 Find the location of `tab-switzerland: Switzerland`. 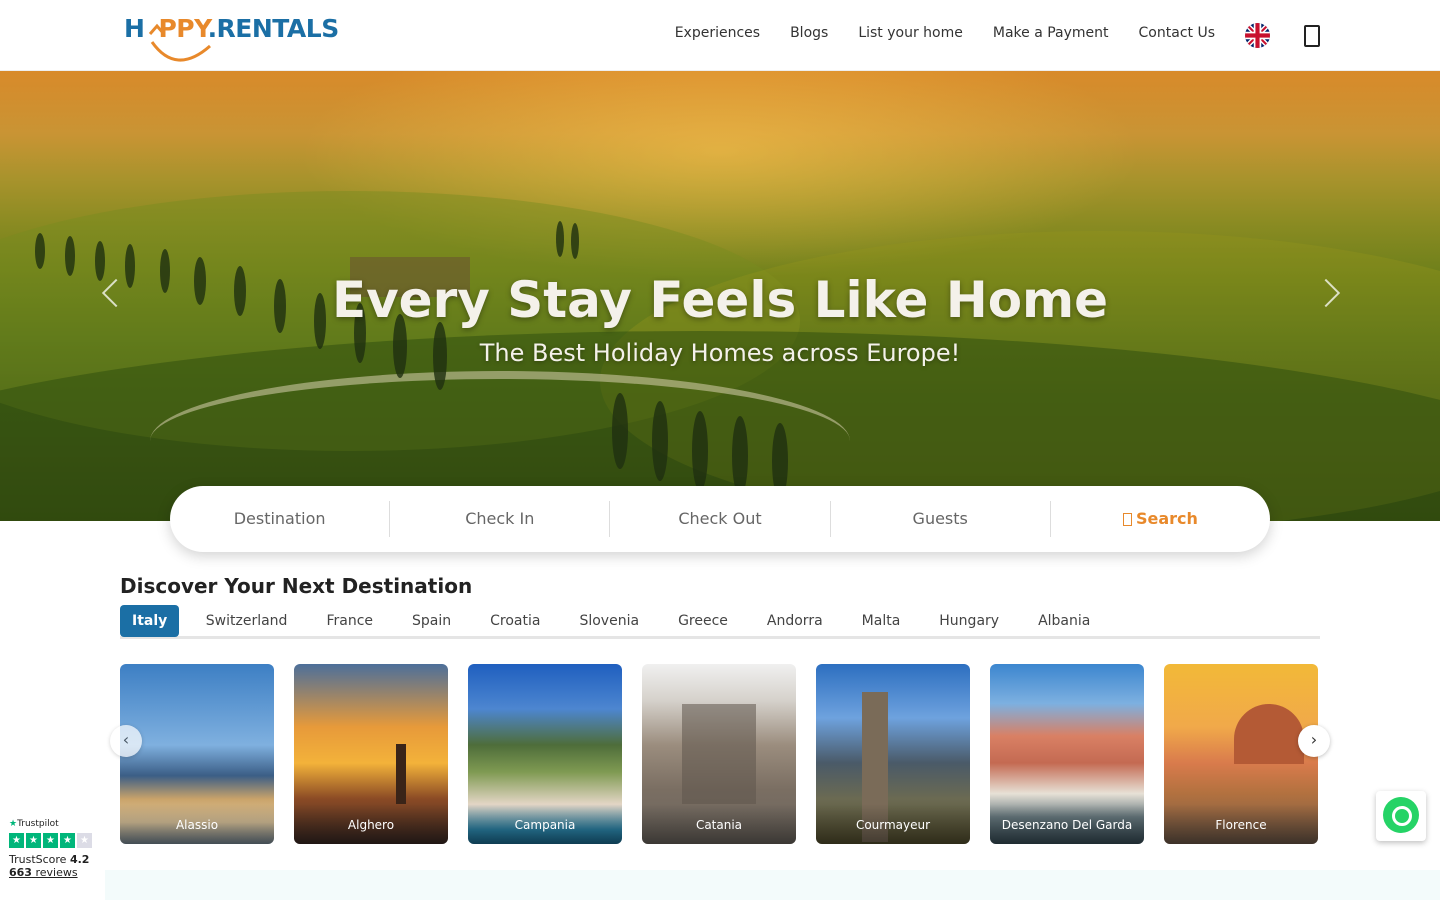

tab-switzerland: Switzerland is located at coordinates (246, 621).